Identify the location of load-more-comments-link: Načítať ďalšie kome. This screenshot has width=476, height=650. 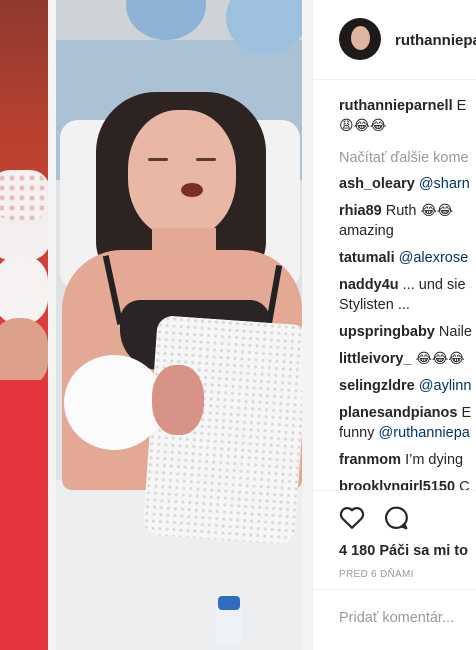
(407, 158).